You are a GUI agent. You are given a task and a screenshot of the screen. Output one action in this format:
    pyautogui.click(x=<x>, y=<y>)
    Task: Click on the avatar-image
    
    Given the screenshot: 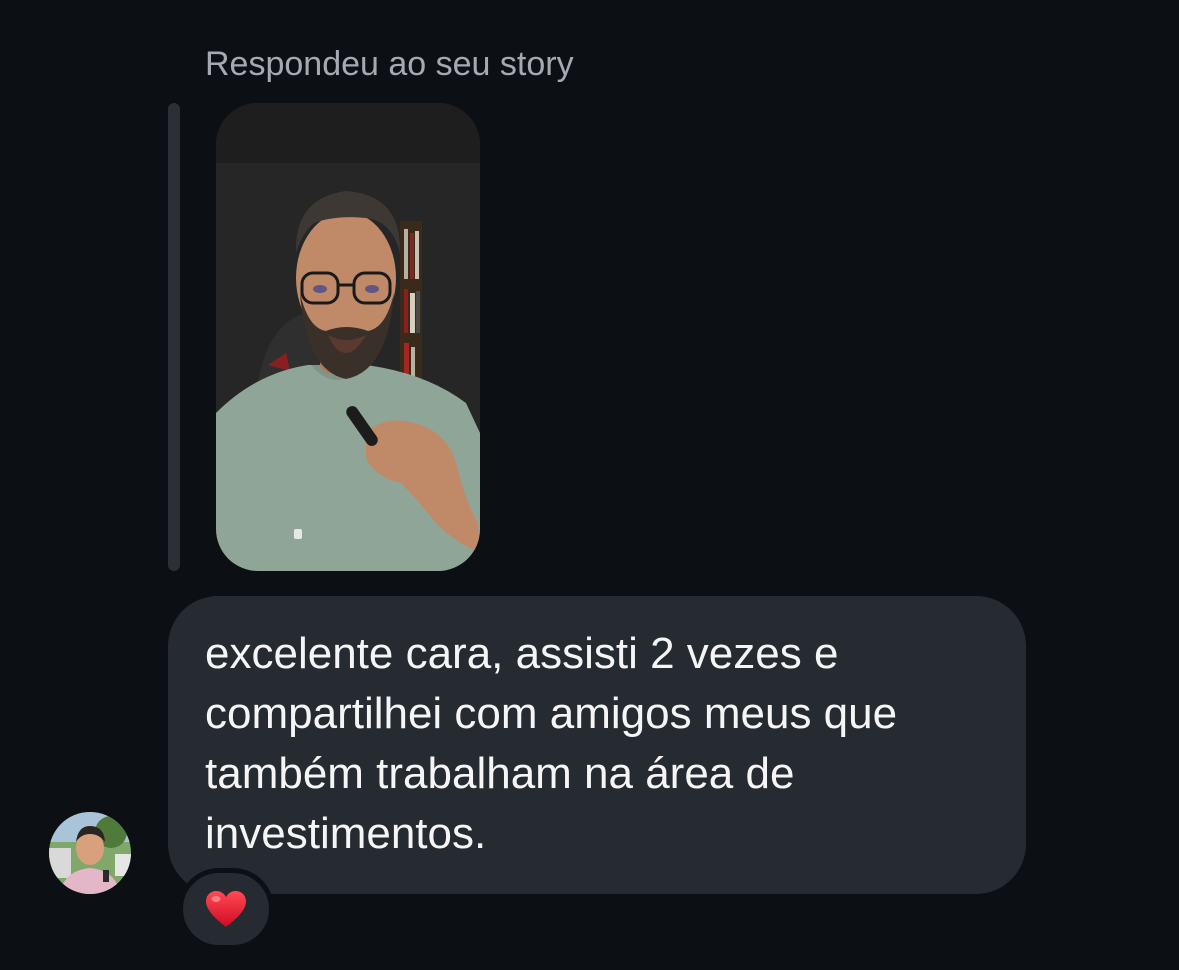 What is the action you would take?
    pyautogui.click(x=90, y=853)
    